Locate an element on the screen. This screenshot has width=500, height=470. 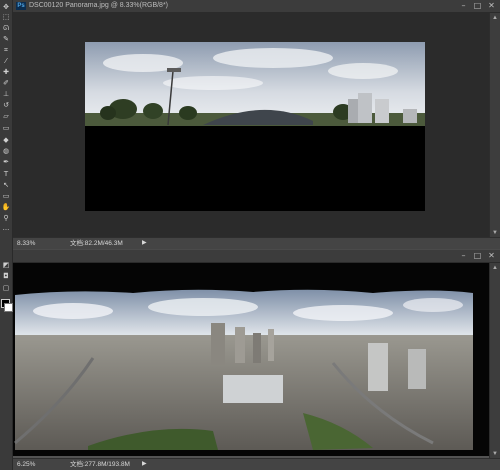
status-bar-2: 6.25% 文档:277.8M/193.8M ▶ is located at coordinates (256, 464).